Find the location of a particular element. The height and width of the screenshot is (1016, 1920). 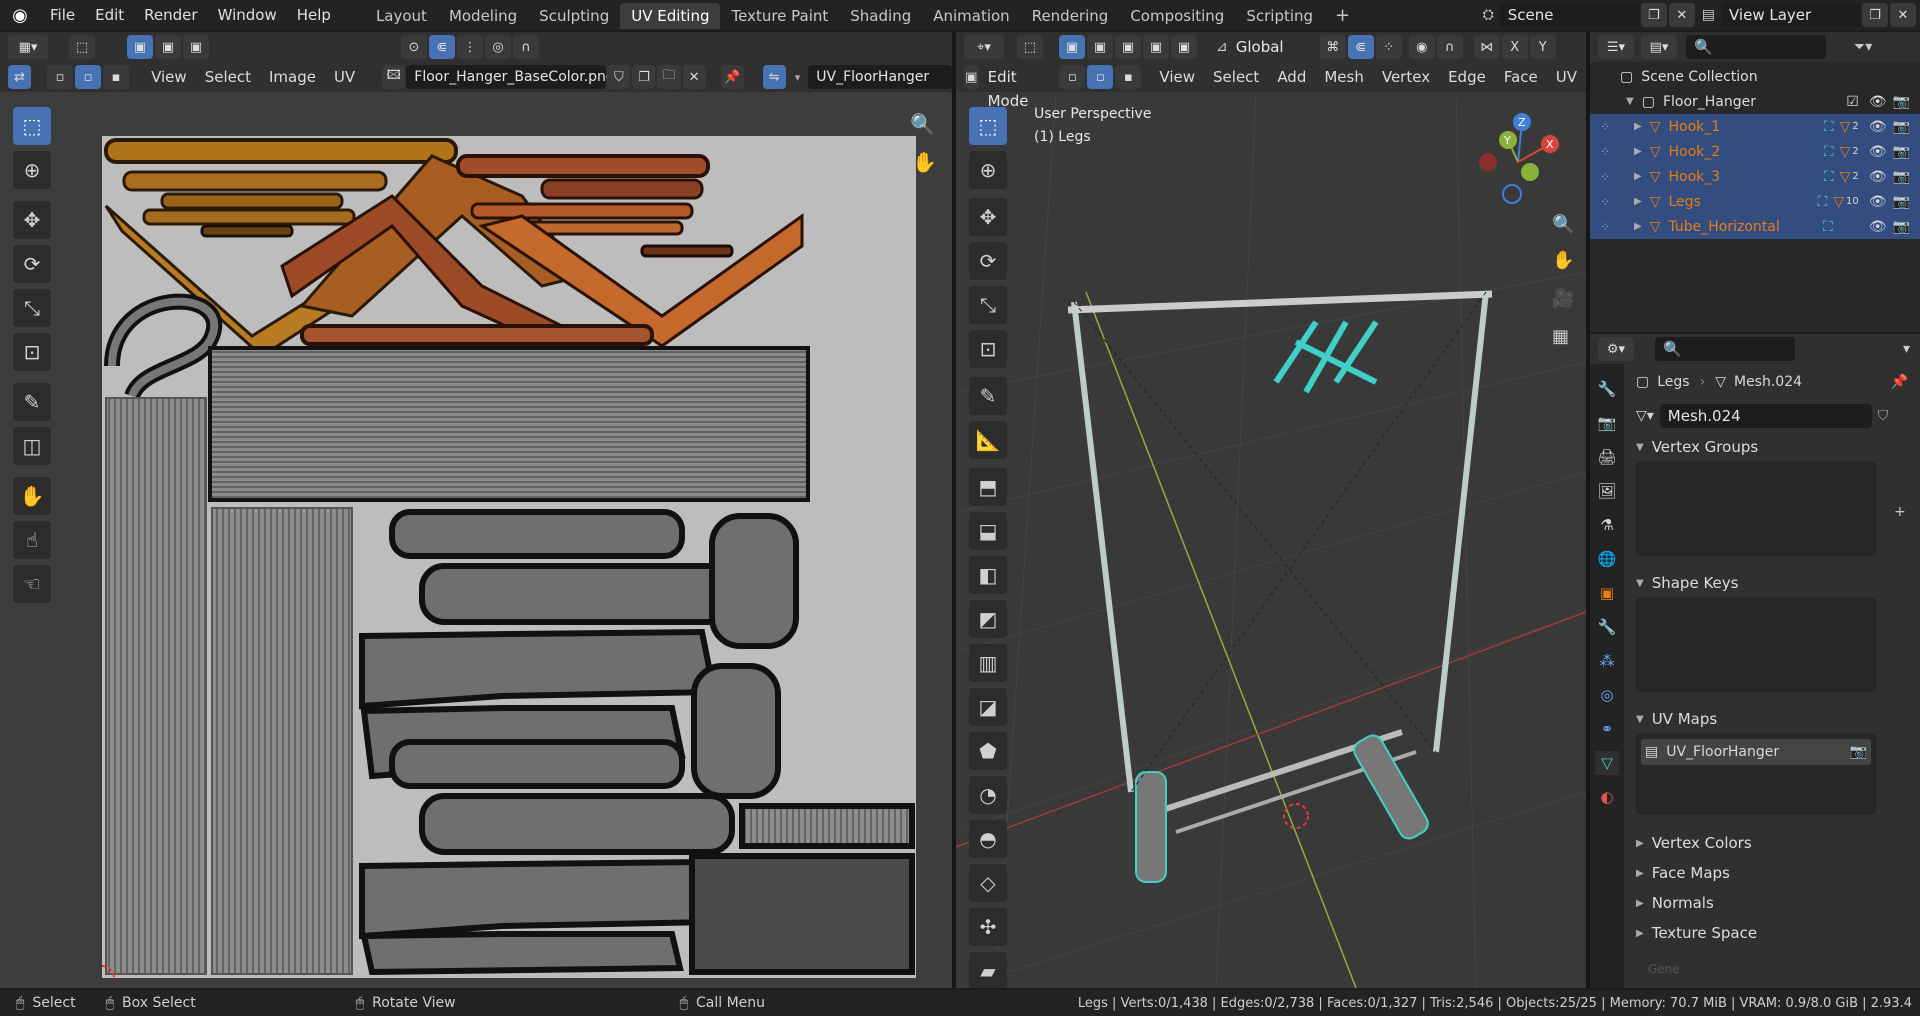

outliner-search-icon: 🔍 is located at coordinates (1756, 47).